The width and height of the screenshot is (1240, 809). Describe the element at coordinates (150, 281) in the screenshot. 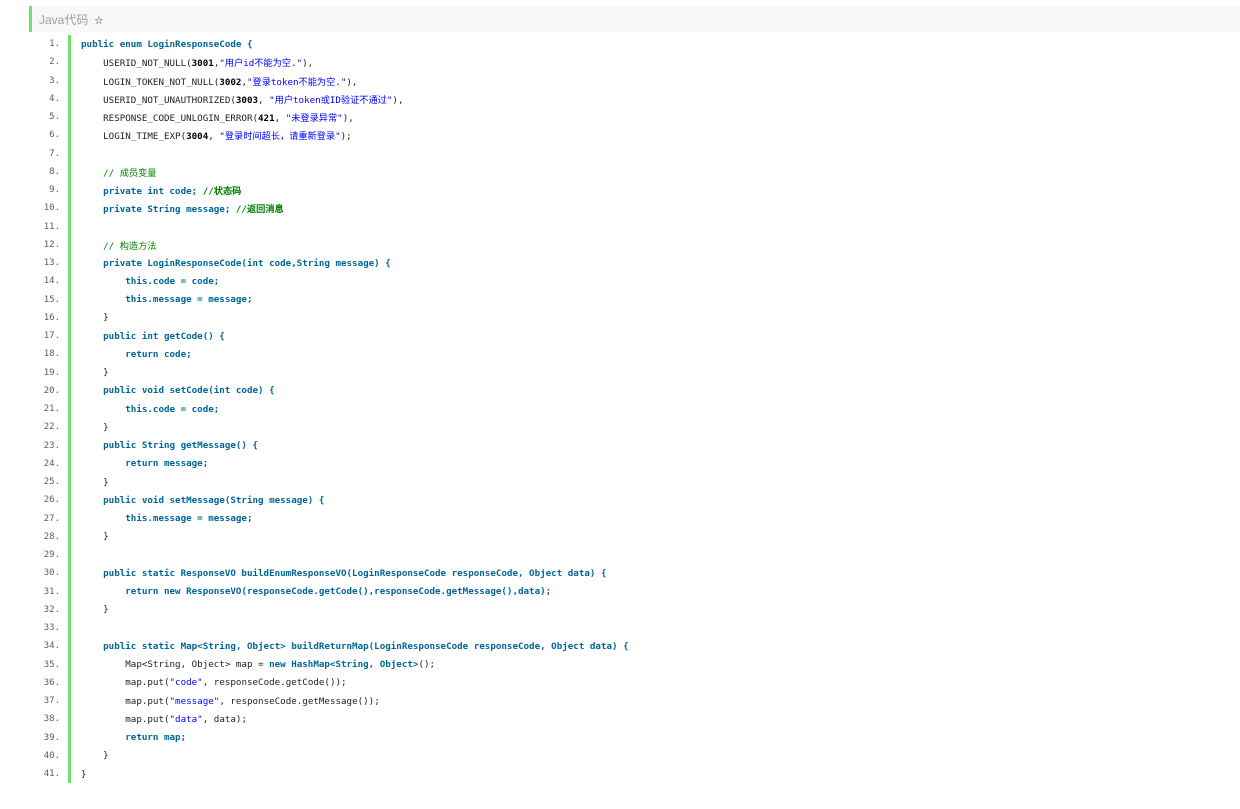

I see `code-token: this.code = code;` at that location.